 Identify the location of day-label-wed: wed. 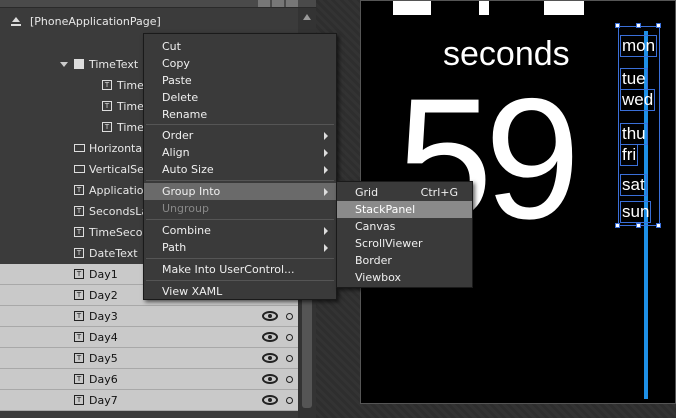
(638, 100).